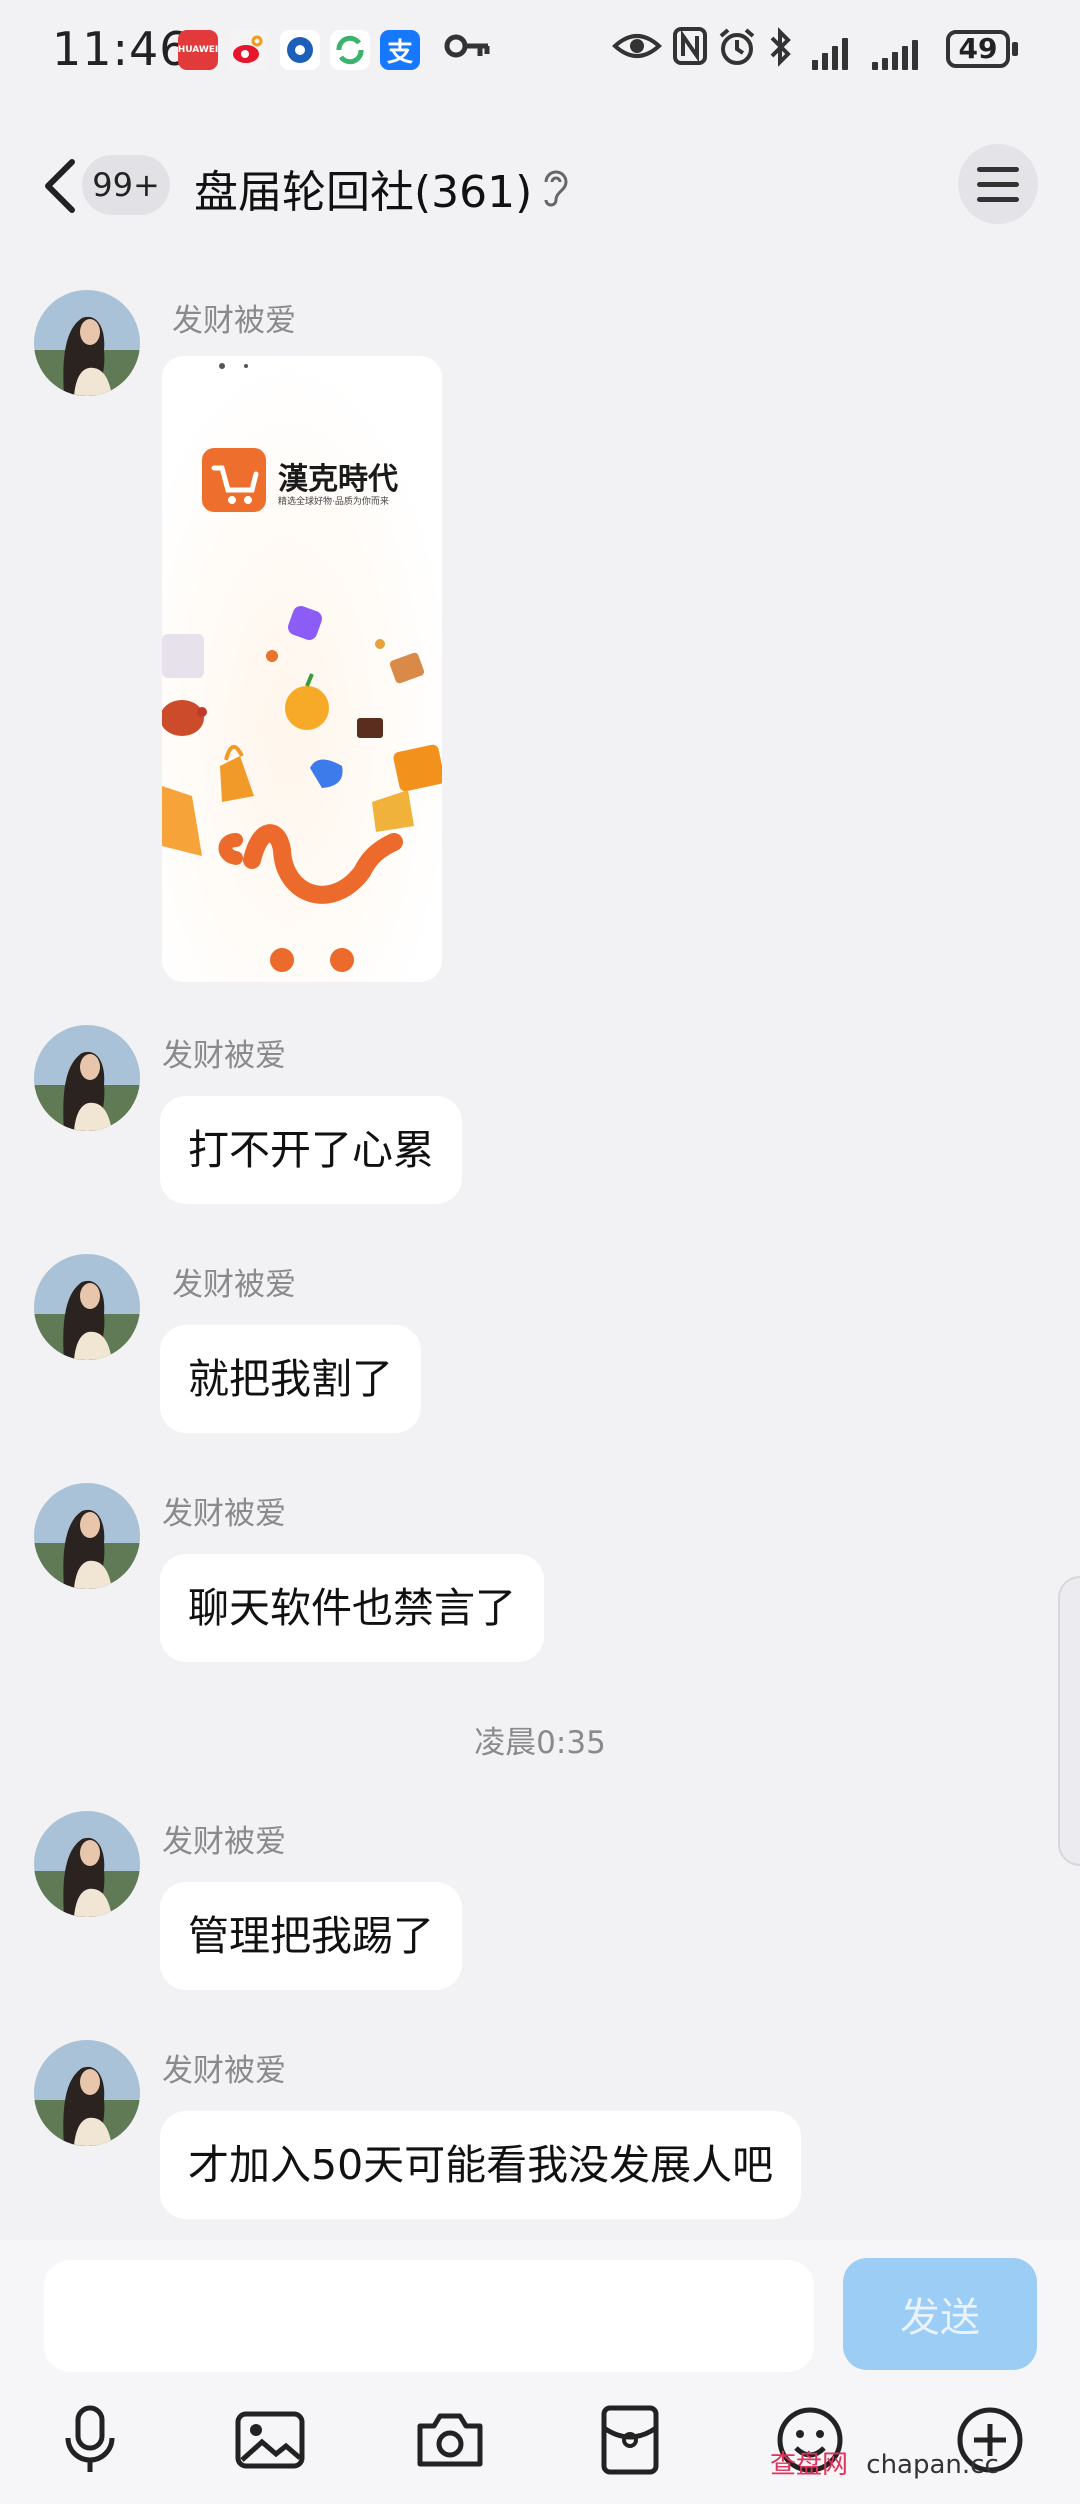 This screenshot has height=2504, width=1080. I want to click on unread-count-badge: 99+, so click(126, 185).